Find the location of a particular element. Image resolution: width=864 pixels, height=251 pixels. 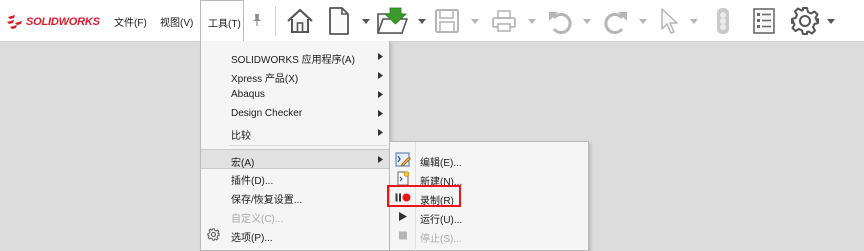

toolbar-separator is located at coordinates (275, 21).